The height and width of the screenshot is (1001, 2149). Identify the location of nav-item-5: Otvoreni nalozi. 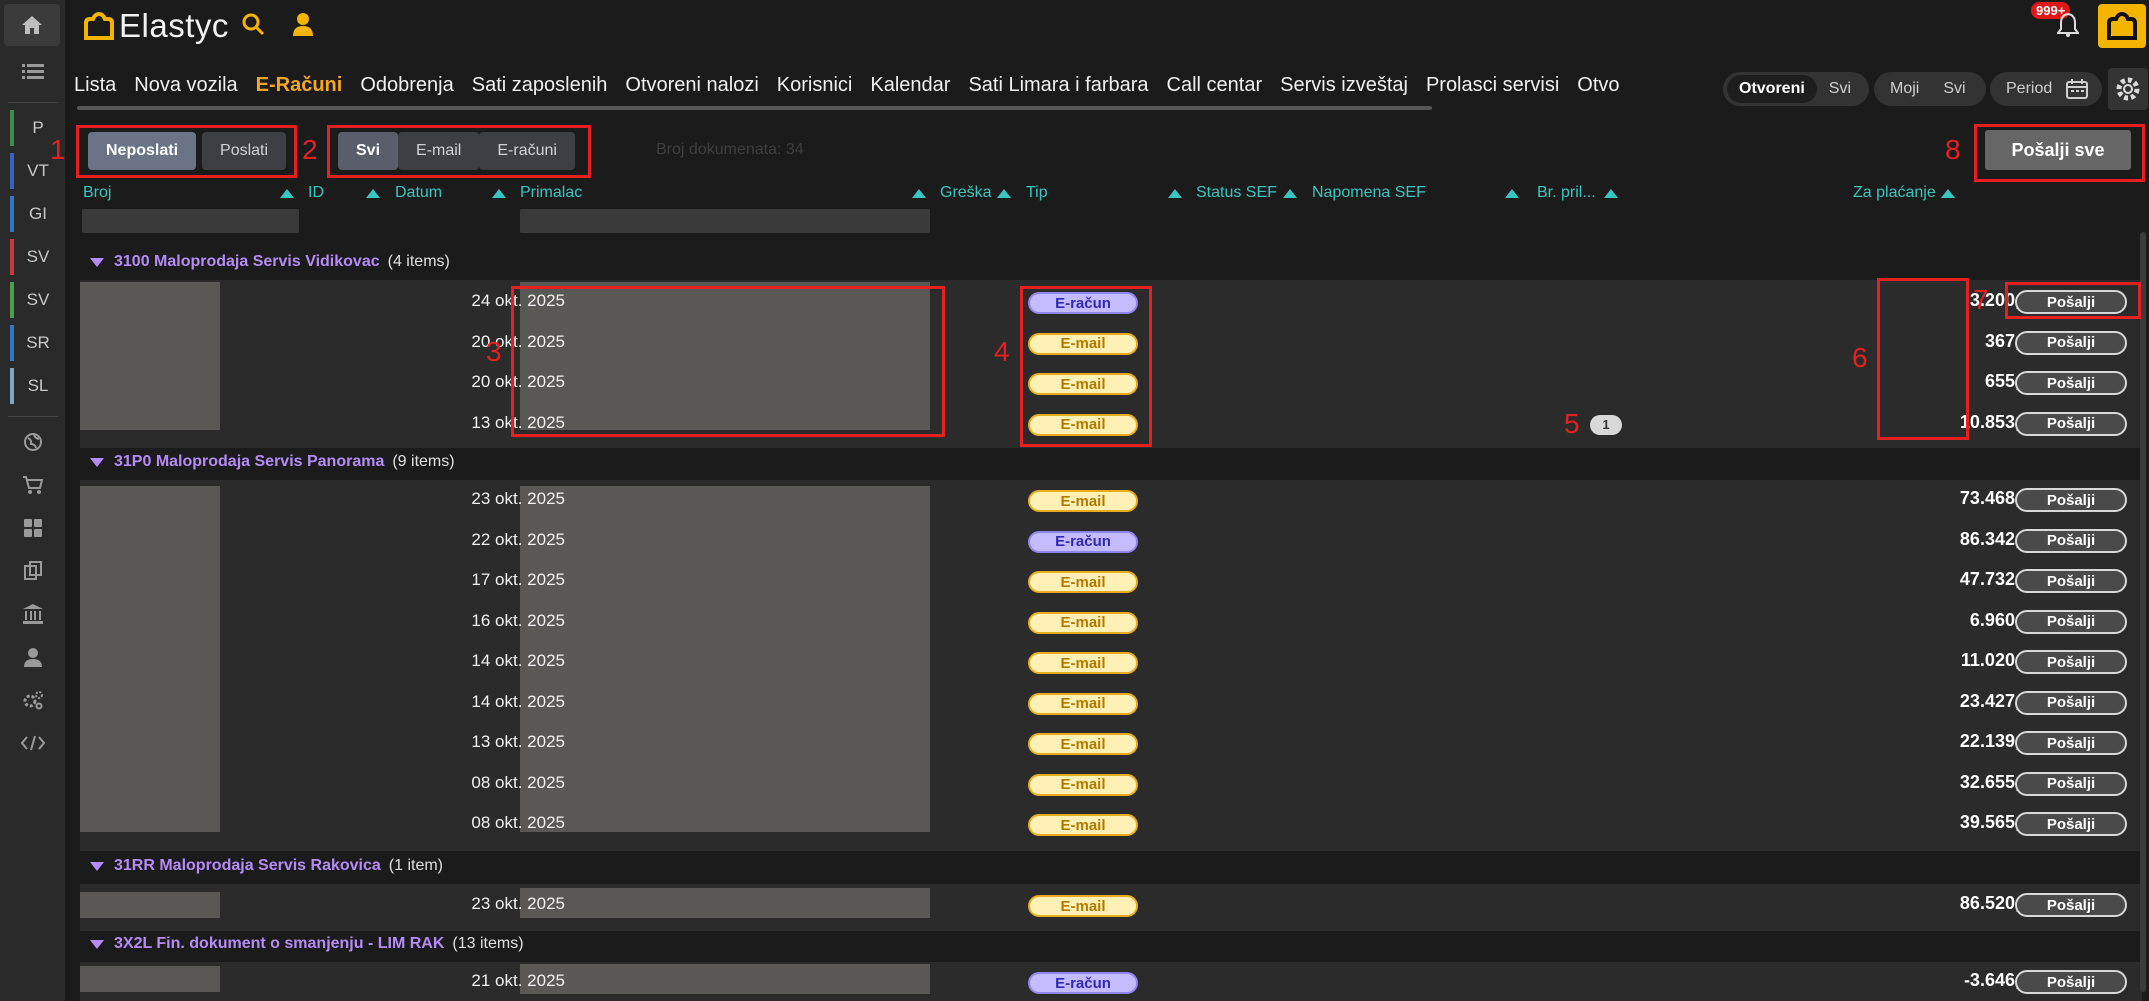
(691, 85).